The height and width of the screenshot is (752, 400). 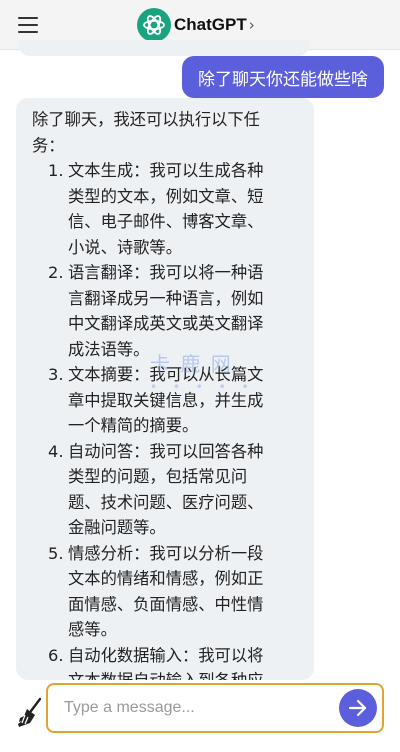 What do you see at coordinates (166, 221) in the screenshot?
I see `list-item-line: 信、电子邮件、博客文章、` at bounding box center [166, 221].